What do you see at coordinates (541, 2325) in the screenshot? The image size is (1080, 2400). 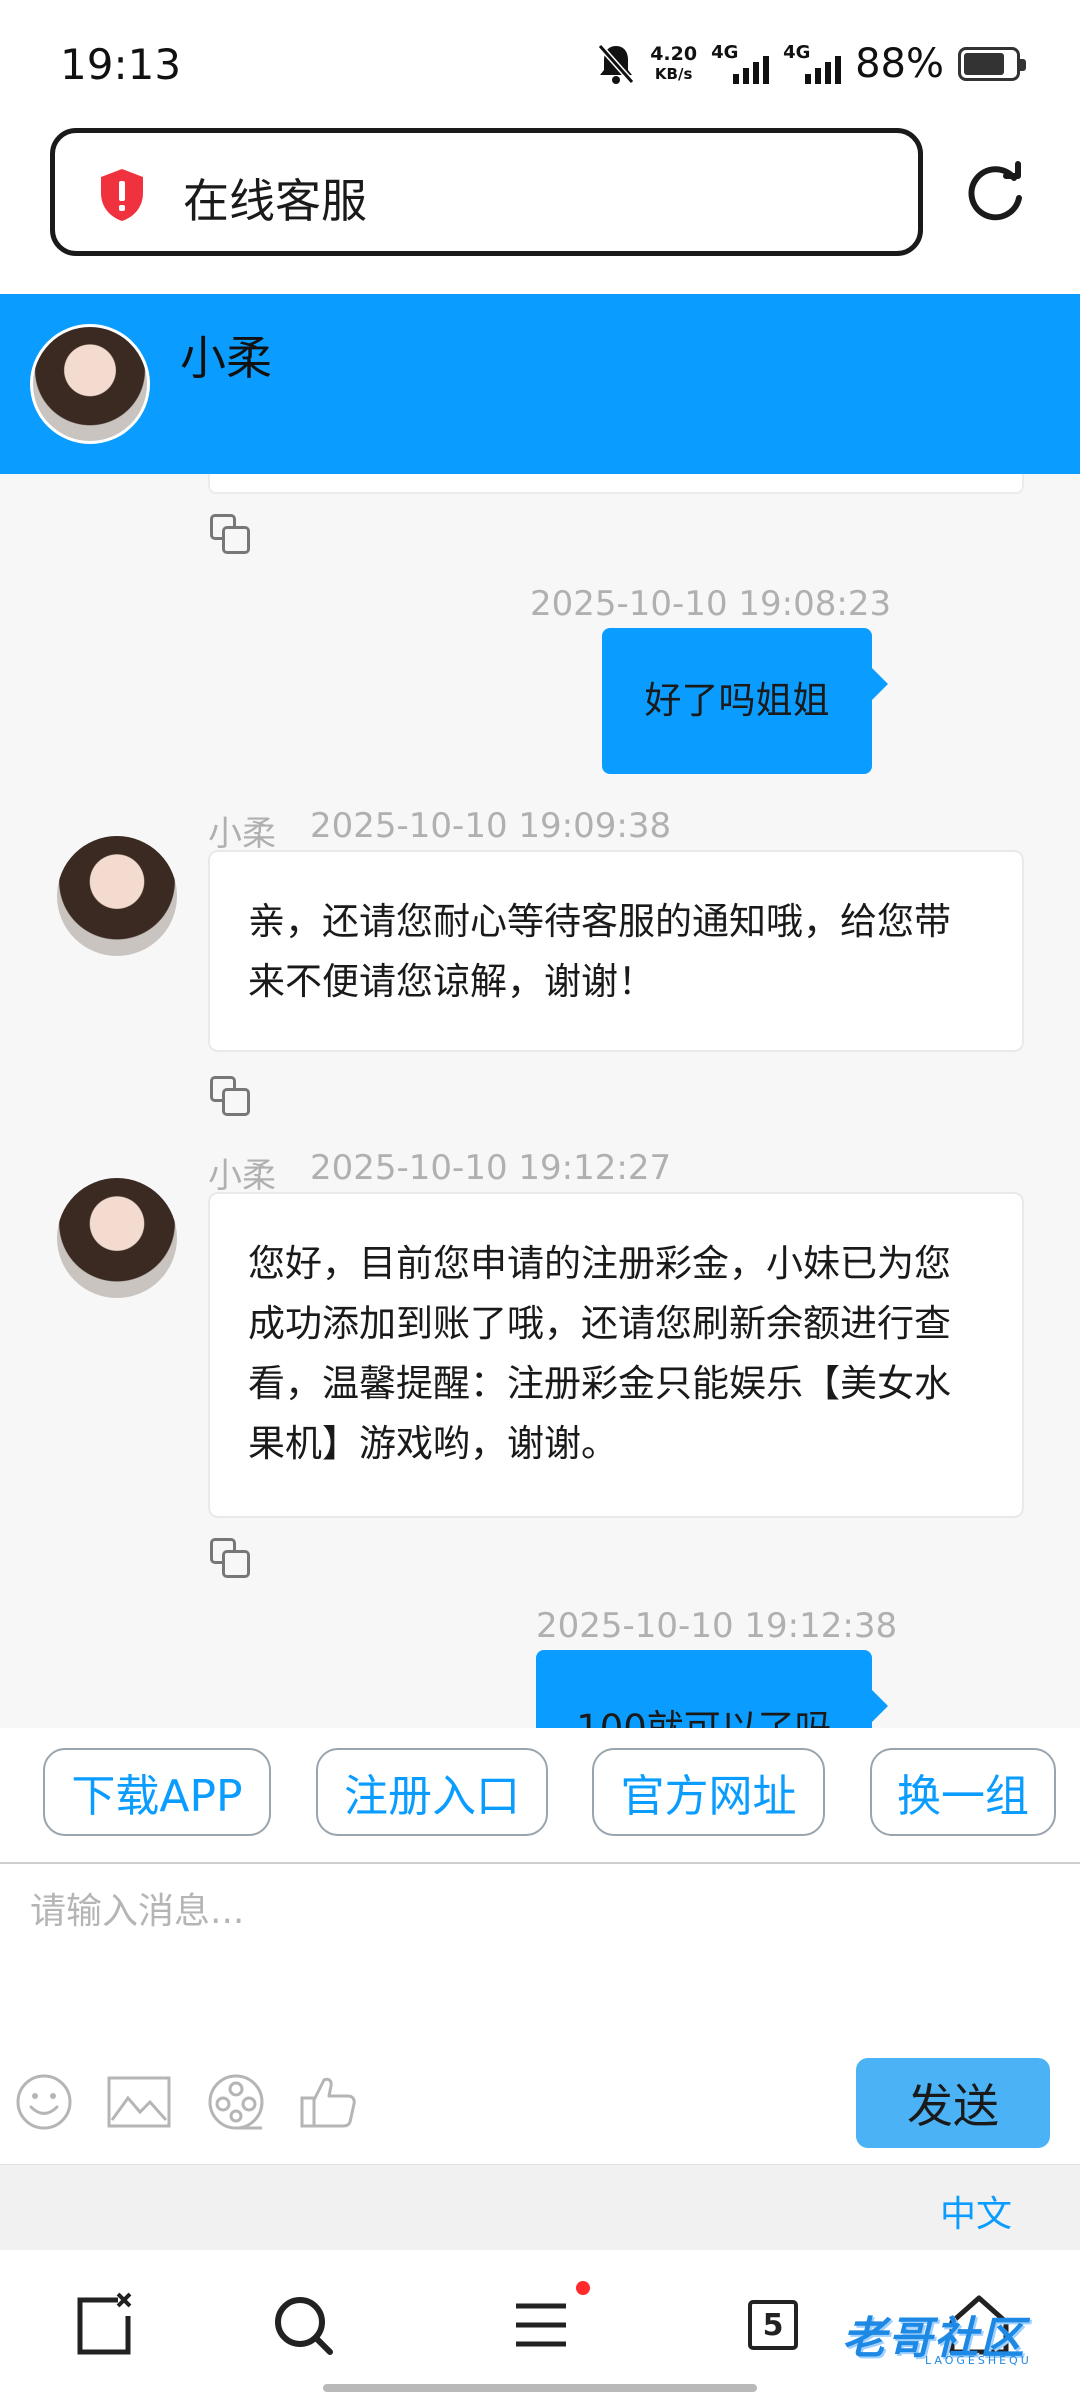 I see `menu-icon` at bounding box center [541, 2325].